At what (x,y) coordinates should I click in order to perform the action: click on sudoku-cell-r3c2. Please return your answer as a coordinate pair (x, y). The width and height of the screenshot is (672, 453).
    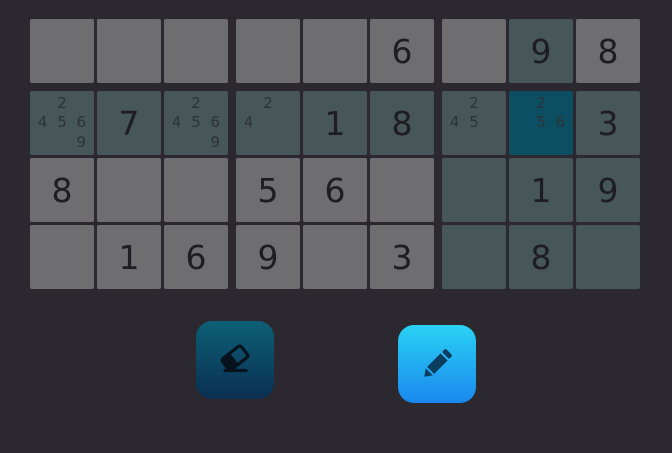
    Looking at the image, I should click on (129, 190).